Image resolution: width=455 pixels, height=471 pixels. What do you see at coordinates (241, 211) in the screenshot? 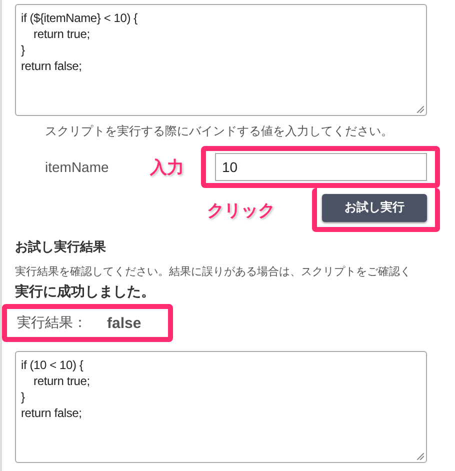
I see `click-annotation-label: クリック` at bounding box center [241, 211].